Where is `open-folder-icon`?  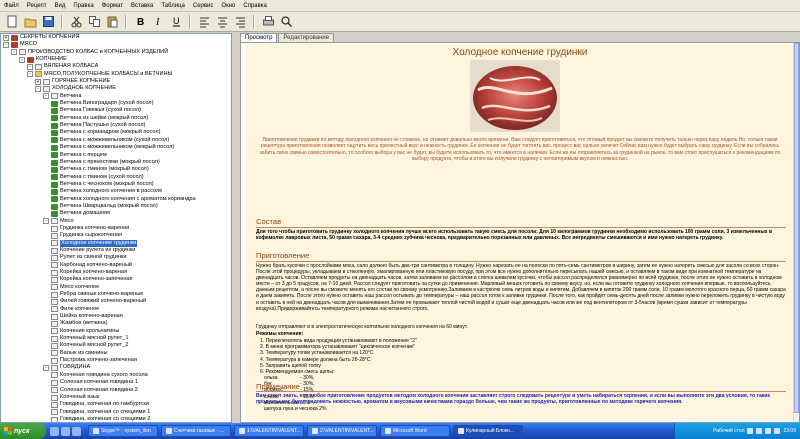 open-folder-icon is located at coordinates (30, 22).